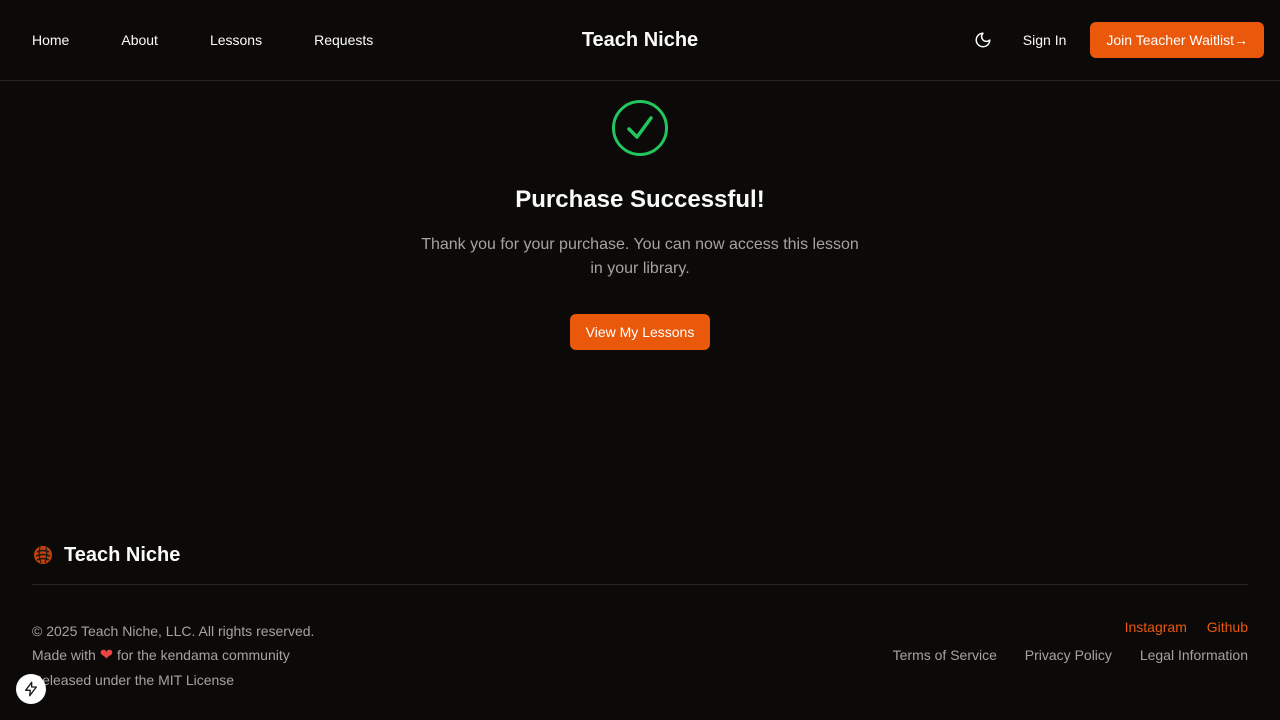  I want to click on check-circle-icon, so click(640, 128).